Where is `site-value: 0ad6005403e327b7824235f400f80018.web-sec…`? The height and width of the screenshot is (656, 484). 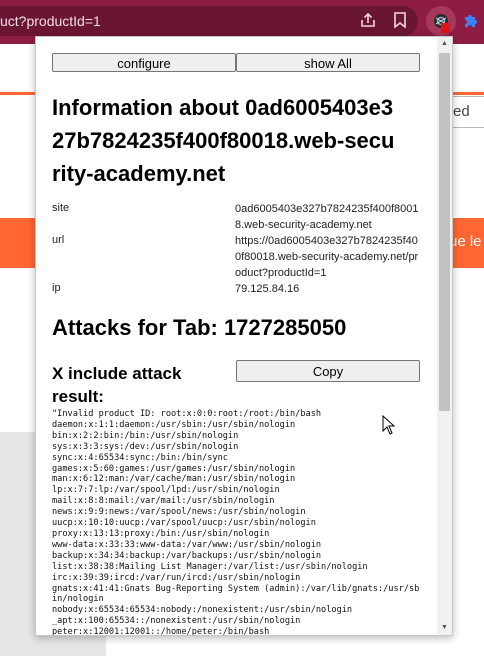 site-value: 0ad6005403e327b7824235f400f80018.web-sec… is located at coordinates (327, 217).